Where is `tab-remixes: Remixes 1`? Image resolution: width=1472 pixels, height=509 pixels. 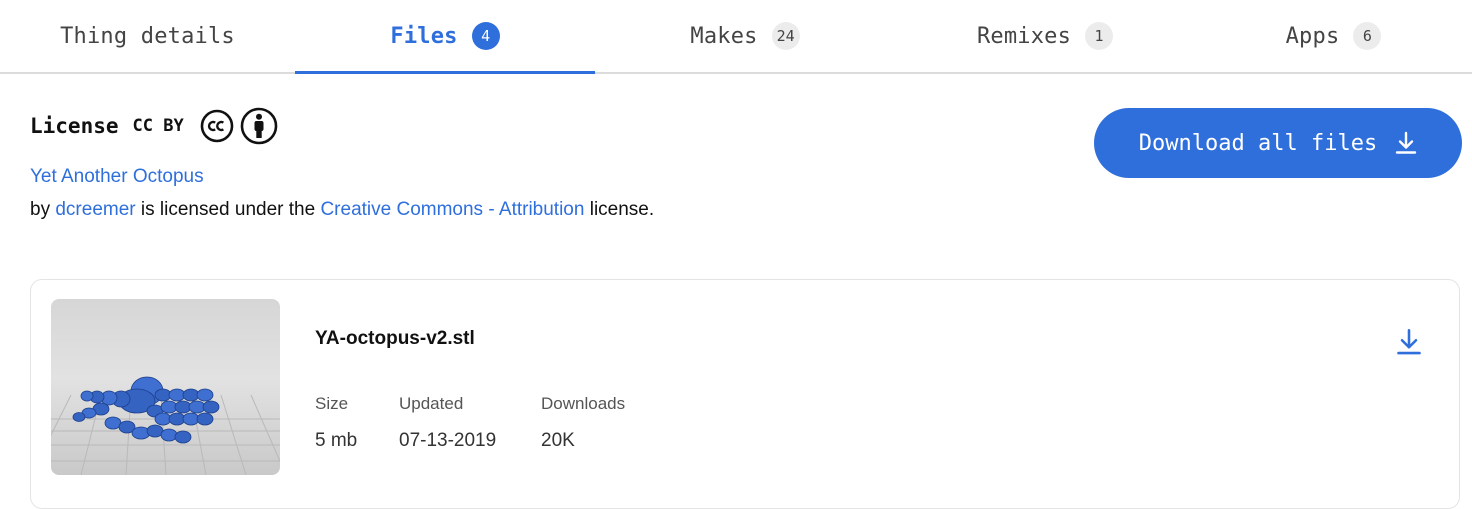
tab-remixes: Remixes 1 is located at coordinates (1045, 36).